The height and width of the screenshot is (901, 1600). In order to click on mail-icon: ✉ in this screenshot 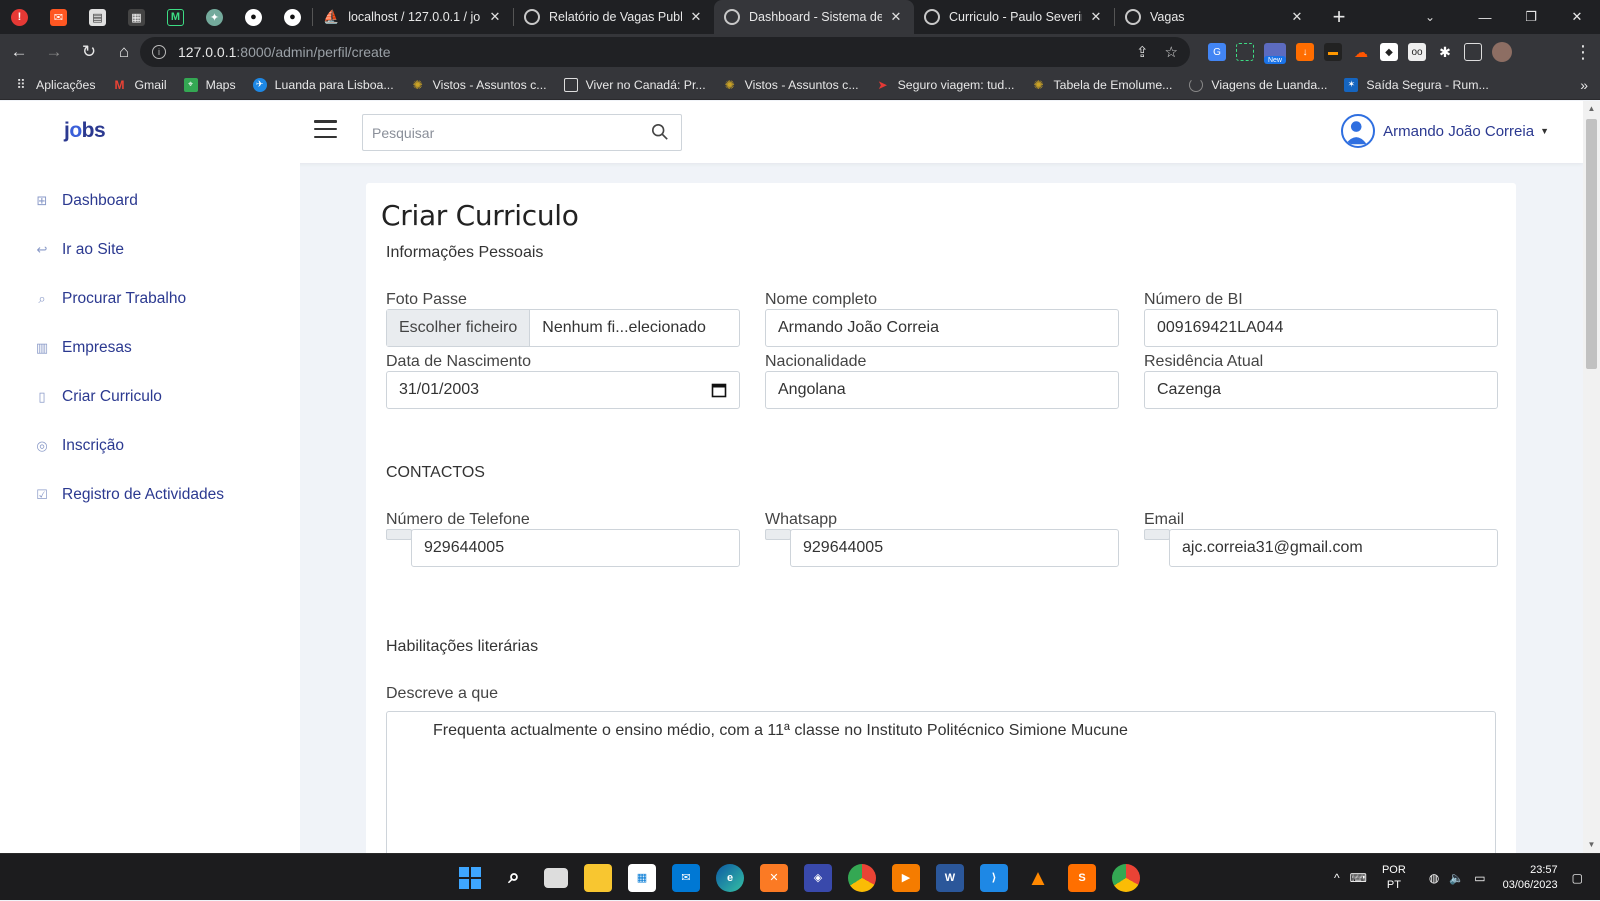, I will do `click(686, 877)`.